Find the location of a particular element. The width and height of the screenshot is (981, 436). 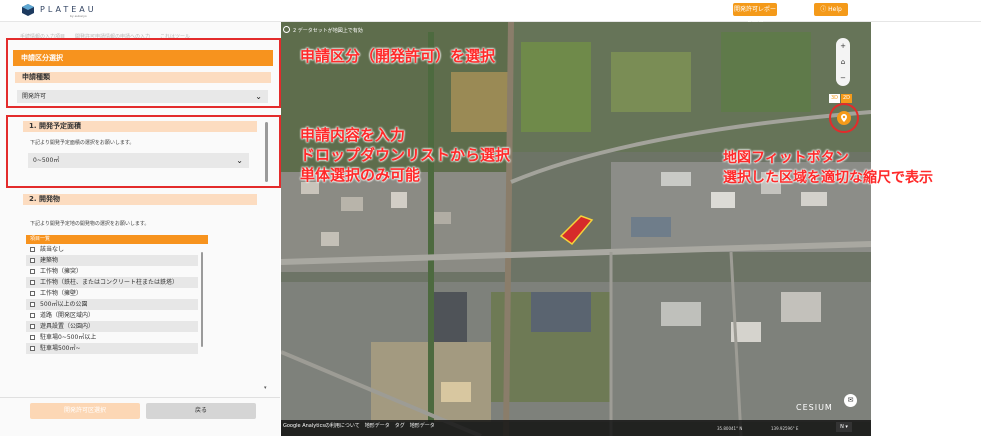

annotation-line: ドロップダウンリストから選択 is located at coordinates (405, 155).